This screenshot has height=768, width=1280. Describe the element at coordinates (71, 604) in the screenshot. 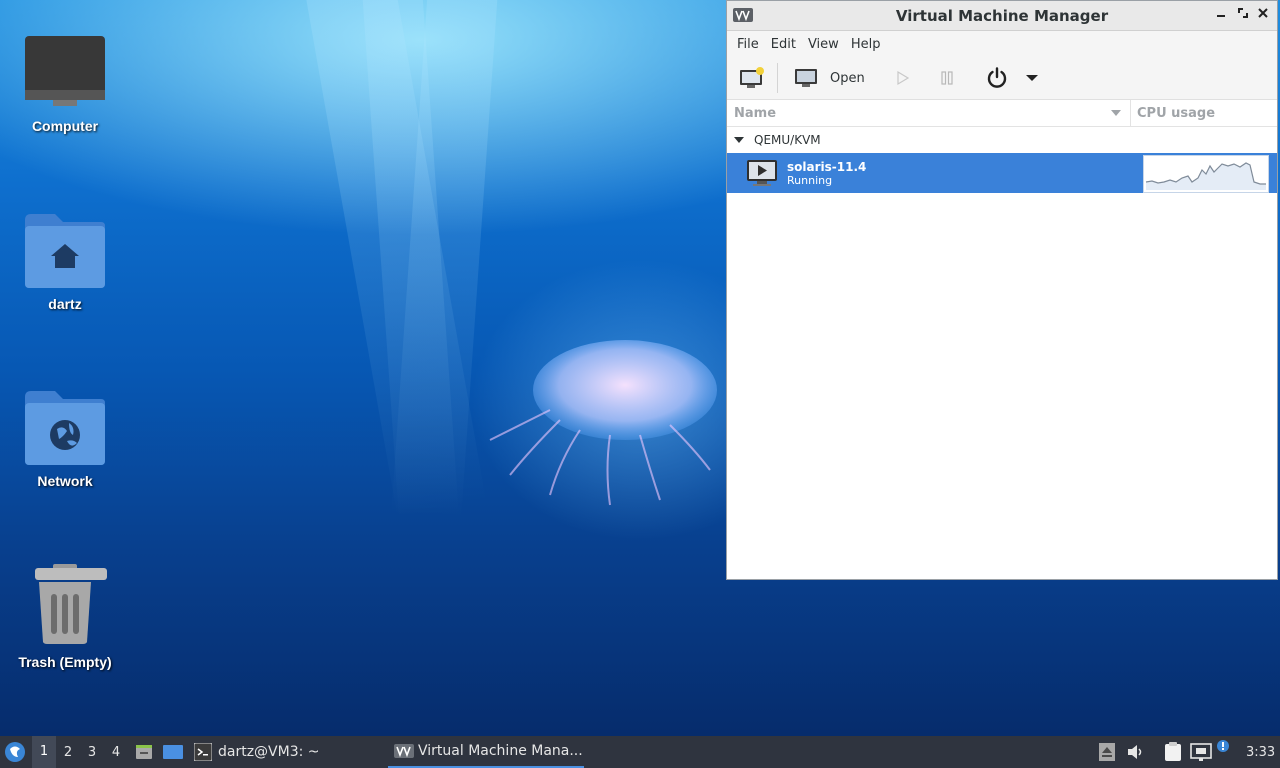

I see `trash-icon` at that location.